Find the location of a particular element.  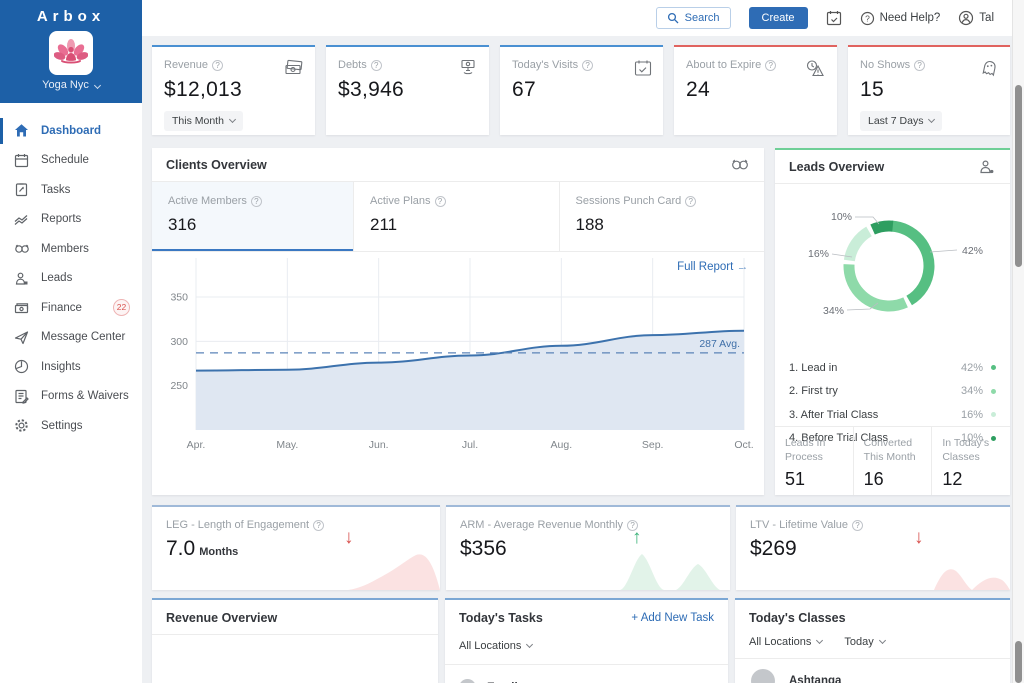

sidebar-item-dashboard: Dashboard is located at coordinates (71, 131).